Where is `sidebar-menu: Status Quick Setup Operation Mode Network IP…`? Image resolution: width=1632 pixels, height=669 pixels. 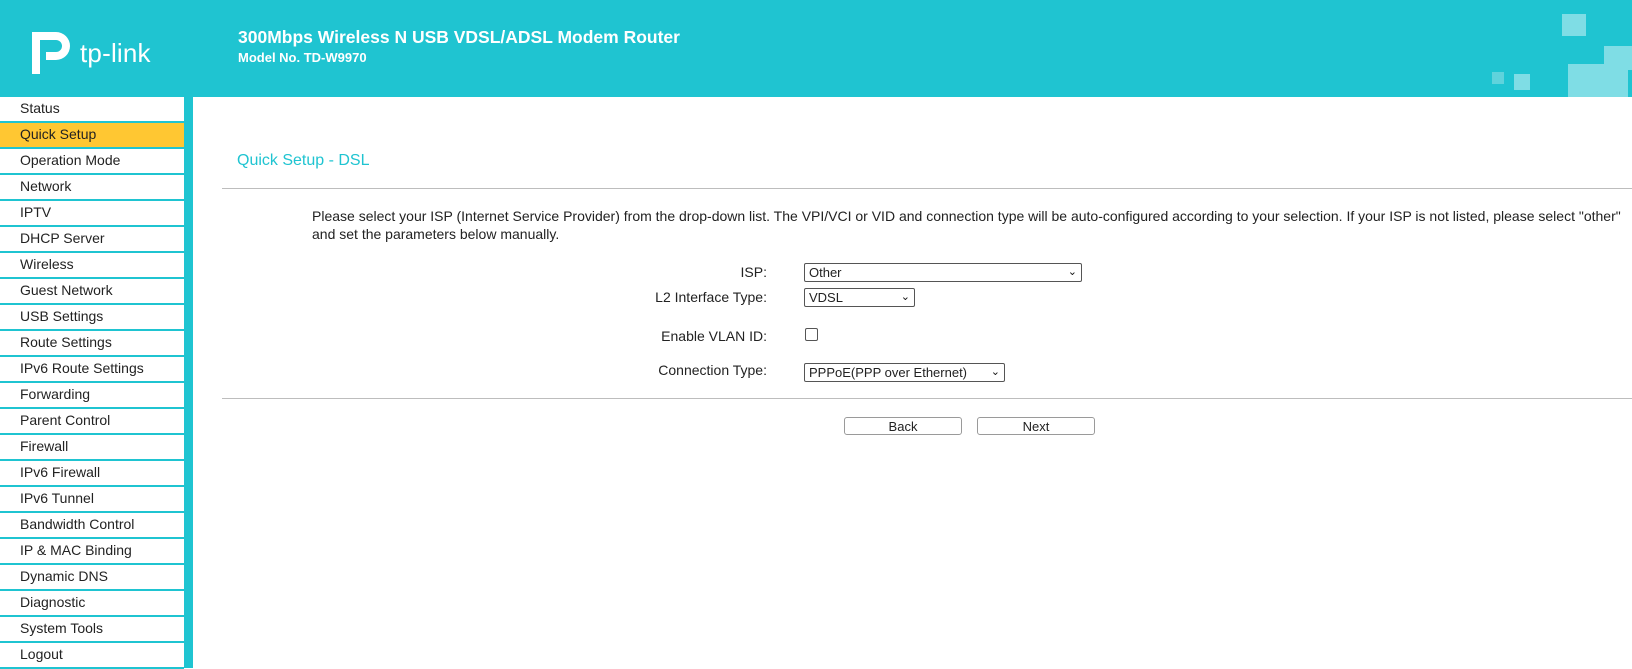 sidebar-menu: Status Quick Setup Operation Mode Network IP… is located at coordinates (96, 383).